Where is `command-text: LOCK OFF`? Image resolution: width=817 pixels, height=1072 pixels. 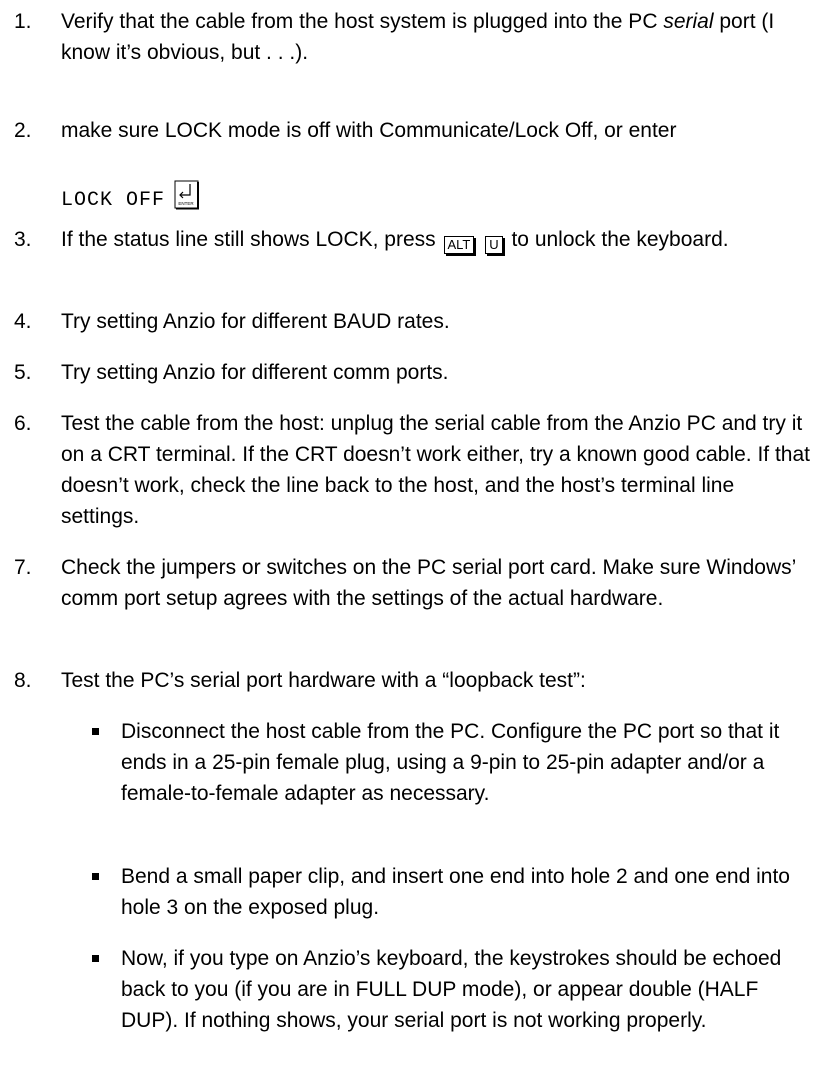 command-text: LOCK OFF is located at coordinates (113, 200).